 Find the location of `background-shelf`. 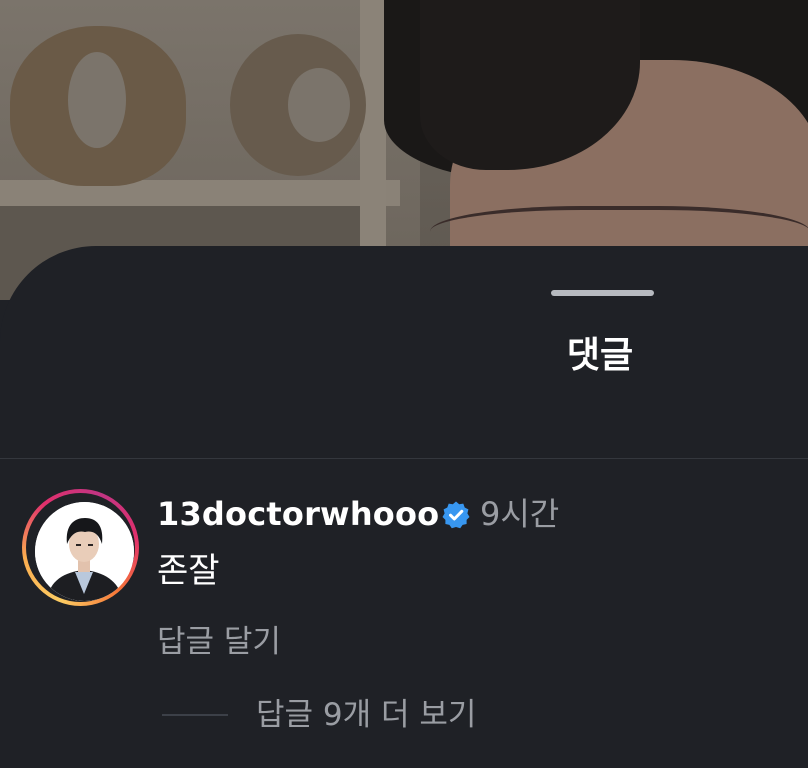

background-shelf is located at coordinates (200, 193).